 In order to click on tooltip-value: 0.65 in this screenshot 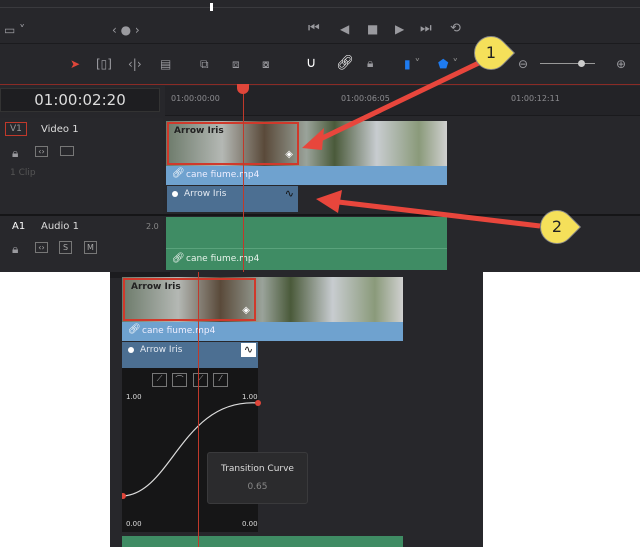, I will do `click(257, 487)`.